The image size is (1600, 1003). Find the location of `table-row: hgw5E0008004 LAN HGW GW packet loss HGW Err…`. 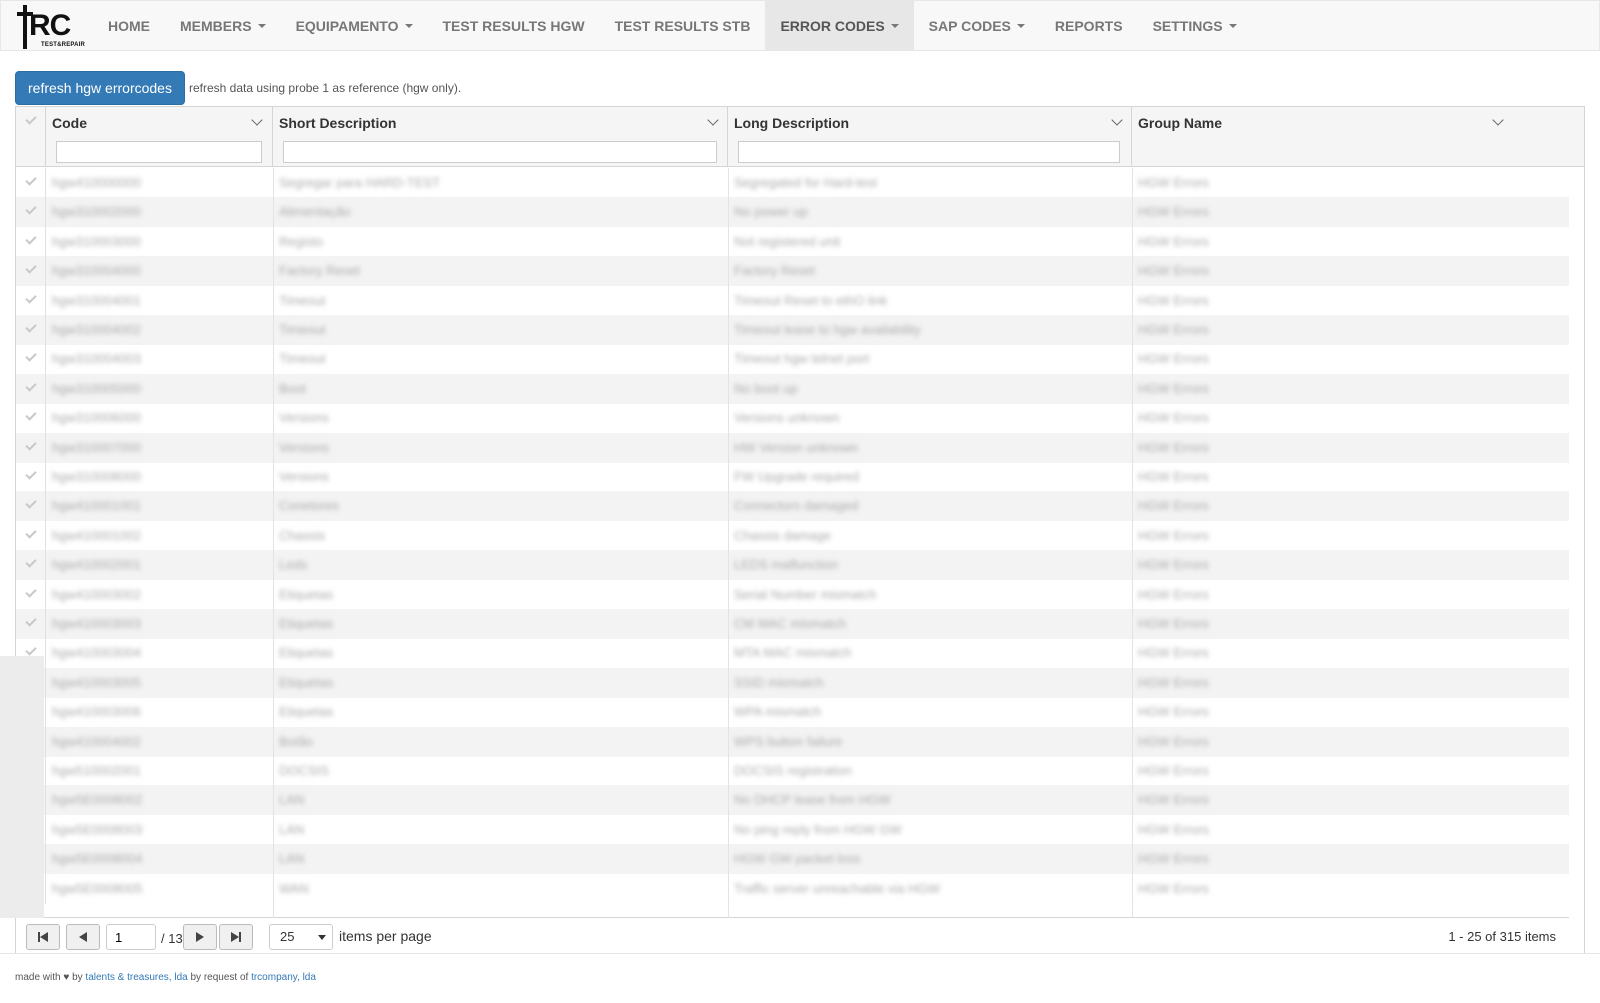

table-row: hgw5E0008004 LAN HGW GW packet loss HGW Err… is located at coordinates (792, 859).